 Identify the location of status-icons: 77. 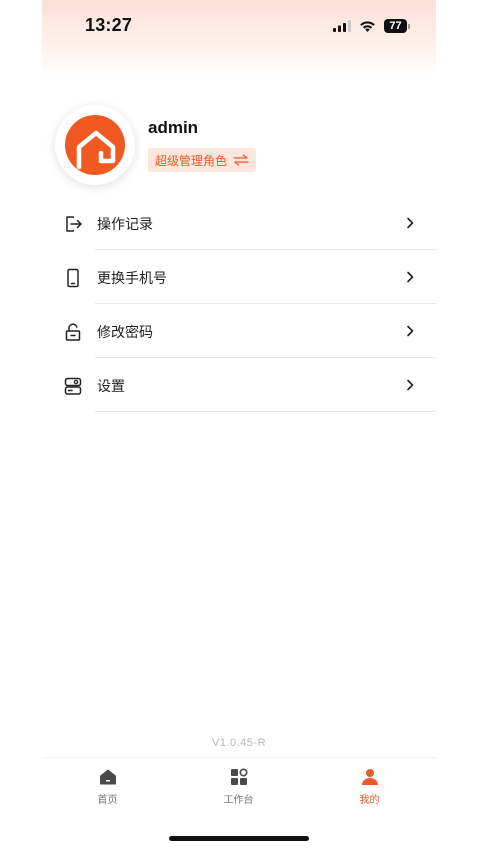
(371, 26).